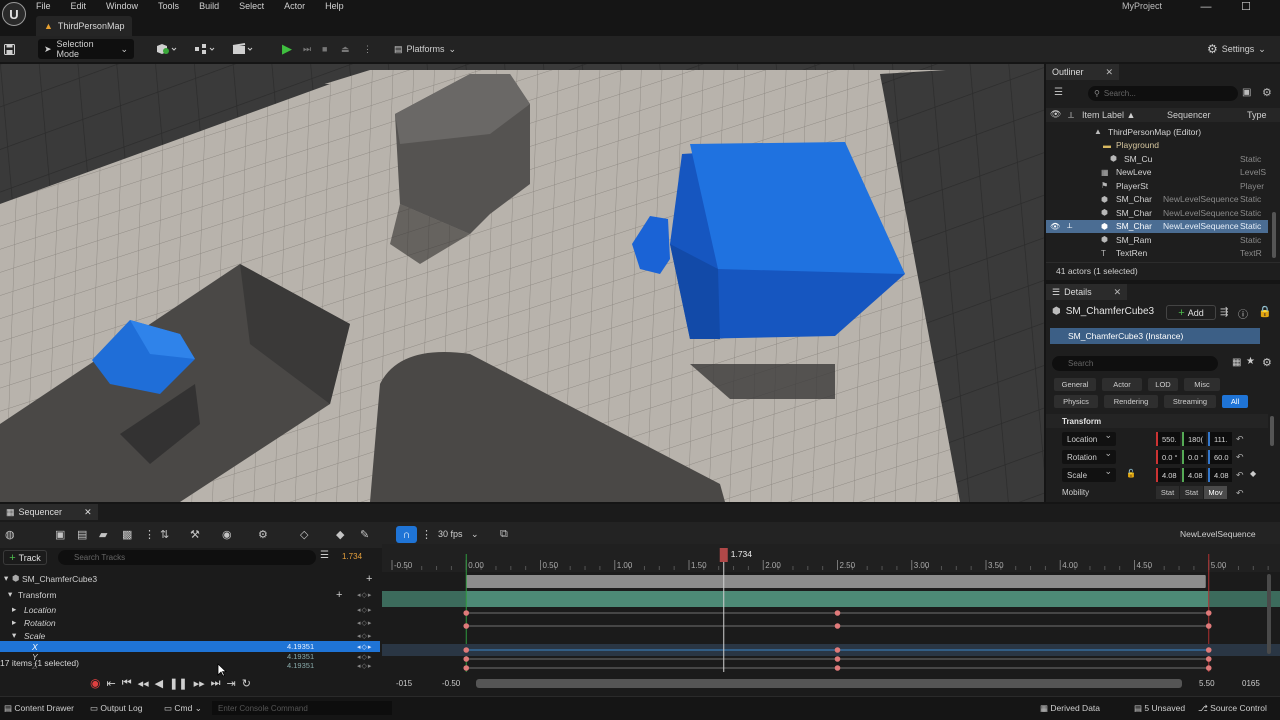  I want to click on key-options-icon: ◇, so click(304, 534).